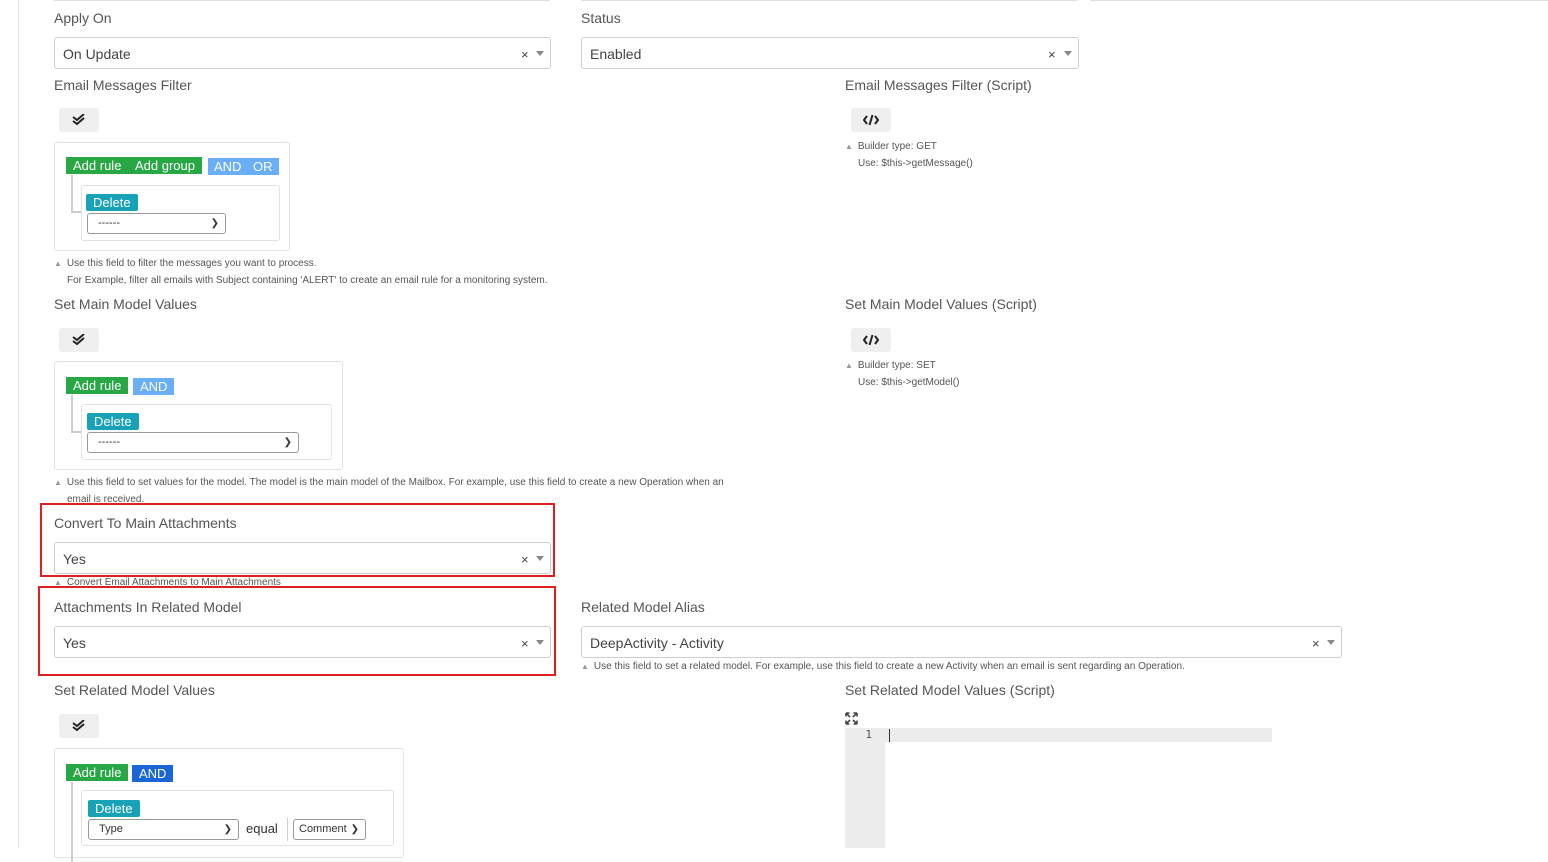 This screenshot has width=1548, height=862. What do you see at coordinates (961, 642) in the screenshot?
I see `related-alias-select: DeepActivity - Activity ×` at bounding box center [961, 642].